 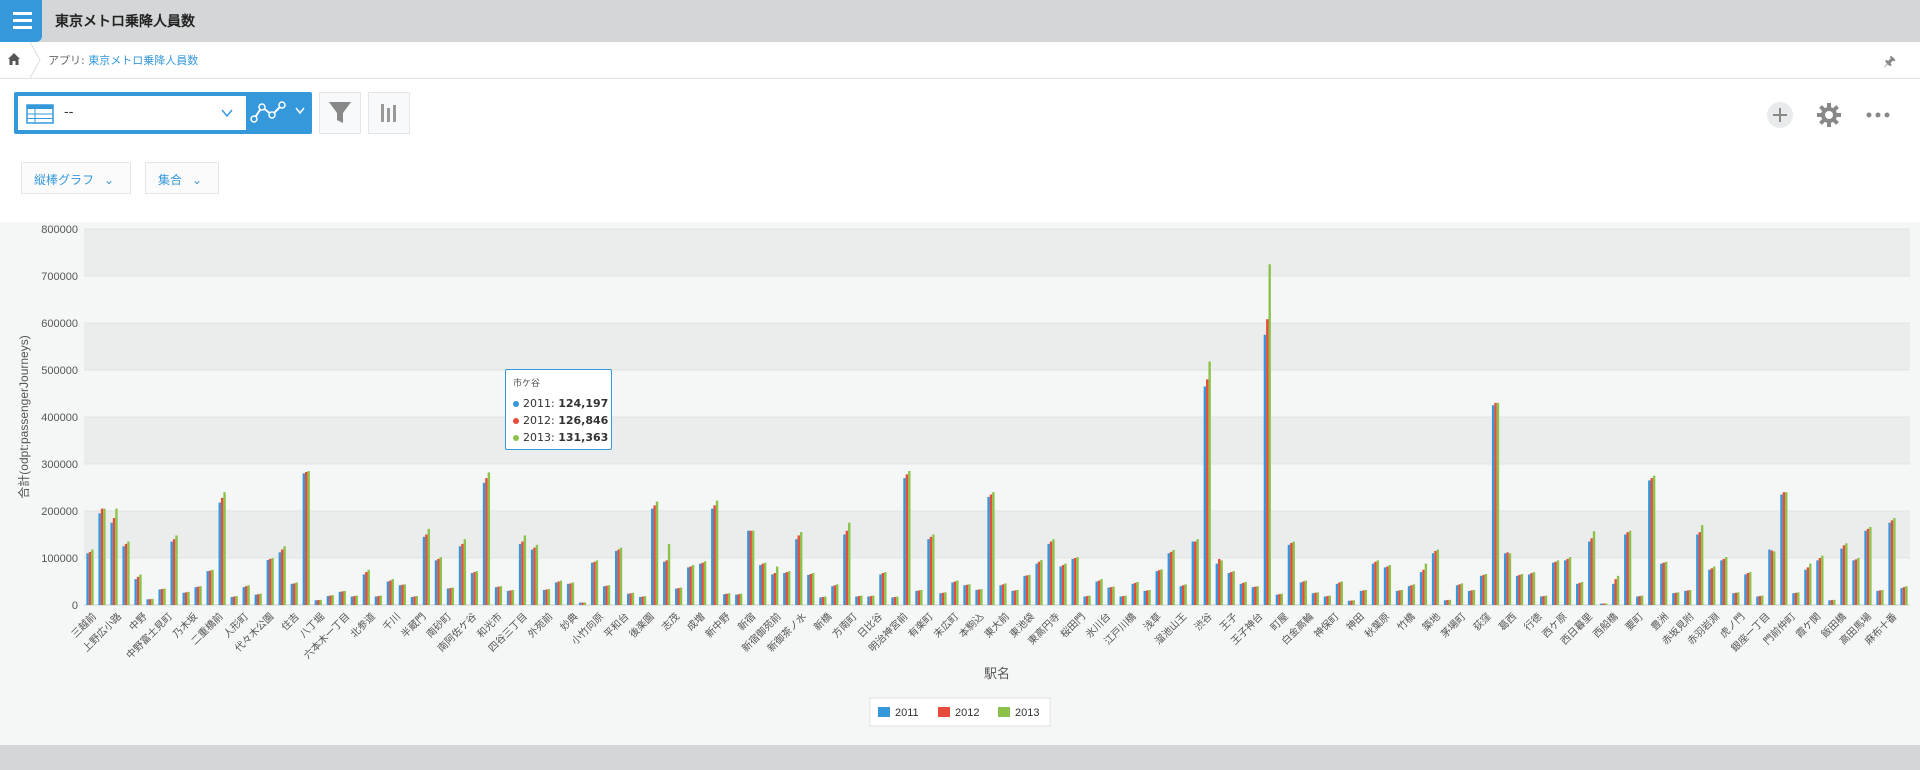 I want to click on graph-chevron-down-icon, so click(x=300, y=111).